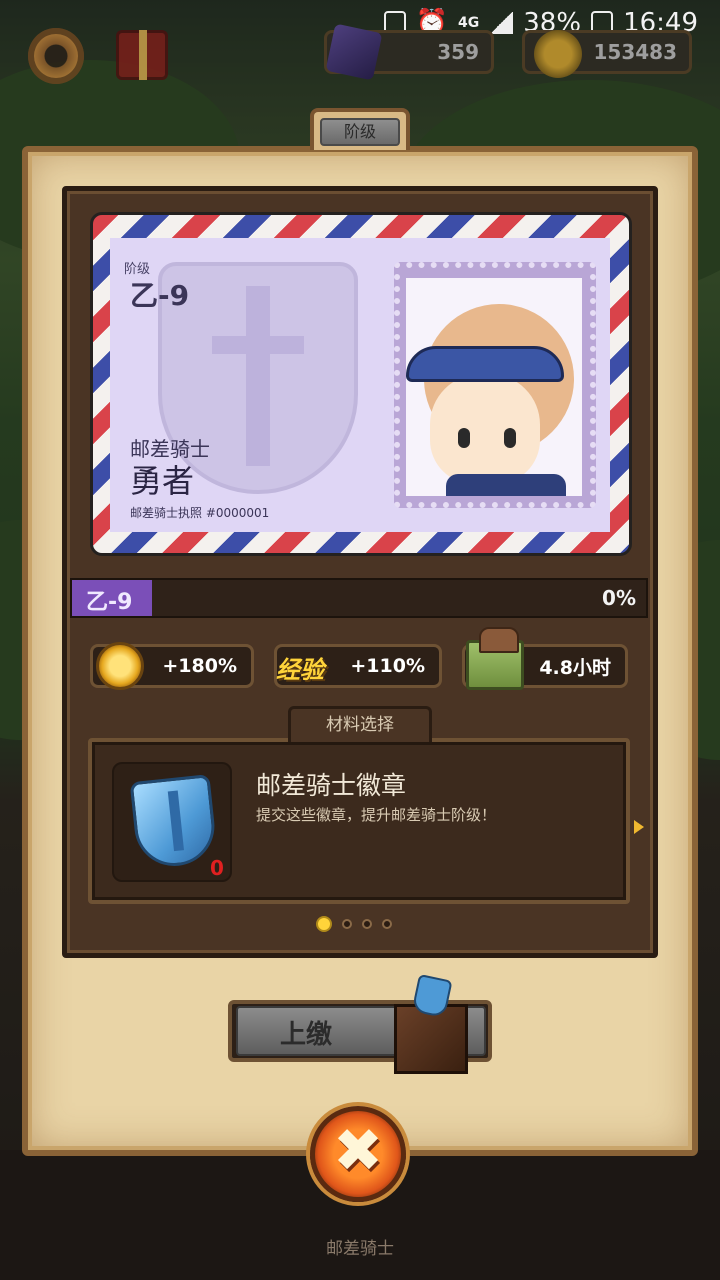 The image size is (720, 1280). Describe the element at coordinates (506, 485) in the screenshot. I see `avatar-body` at that location.